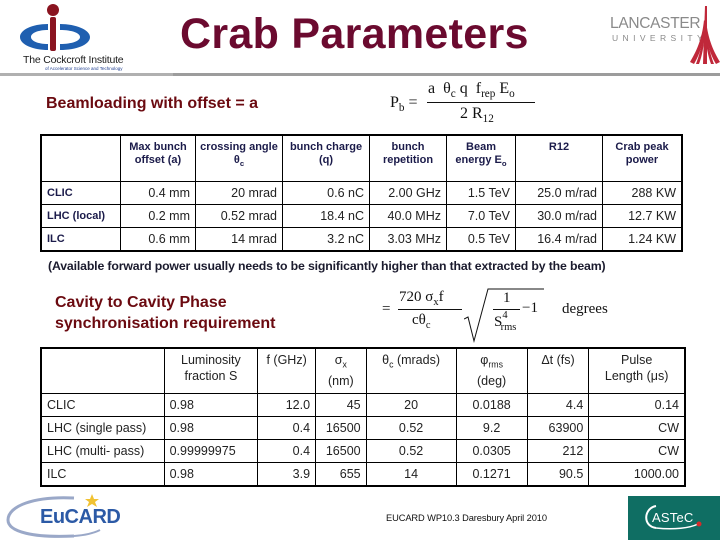 This screenshot has height=540, width=720. I want to click on column-header: θc (mrads), so click(411, 370).